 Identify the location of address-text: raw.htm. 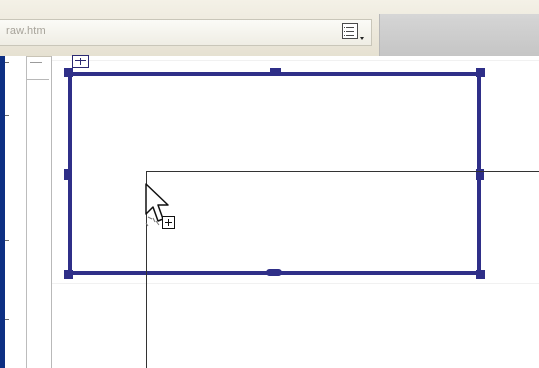
(26, 31).